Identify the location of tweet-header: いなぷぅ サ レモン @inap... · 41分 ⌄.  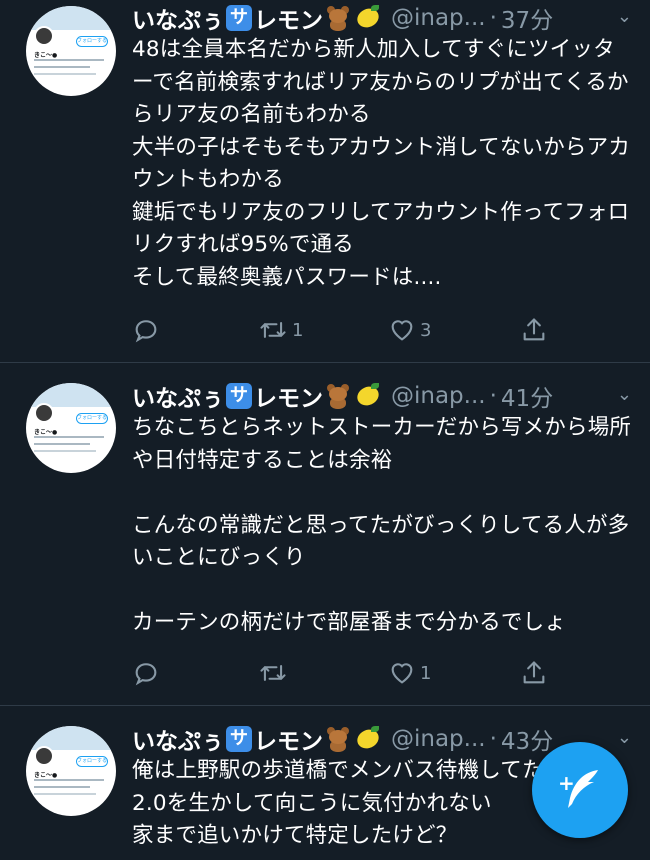
(382, 396).